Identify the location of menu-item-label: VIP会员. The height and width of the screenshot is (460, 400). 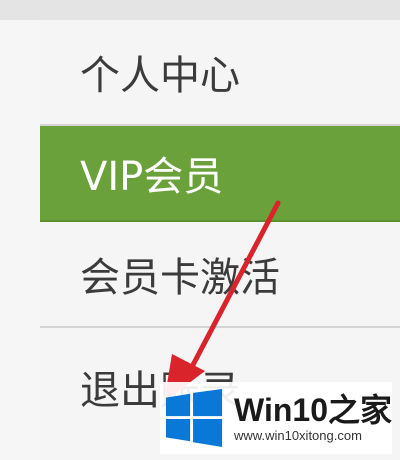
(152, 177).